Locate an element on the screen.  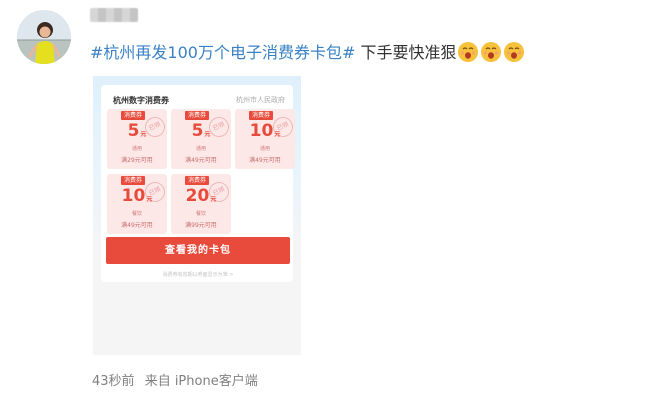
coupon-condition: 满29元可用 is located at coordinates (137, 160).